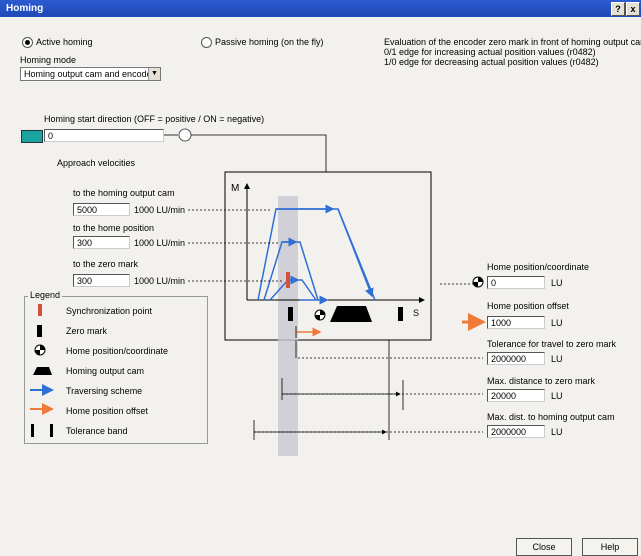 The image size is (641, 556). What do you see at coordinates (516, 358) in the screenshot?
I see `tolerance-input: 2000000` at bounding box center [516, 358].